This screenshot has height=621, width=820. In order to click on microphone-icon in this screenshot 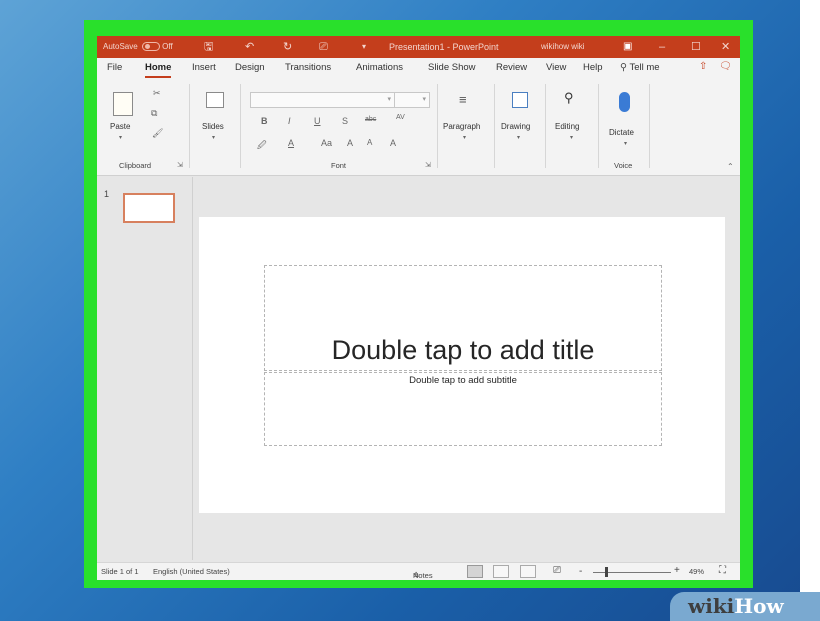, I will do `click(624, 102)`.